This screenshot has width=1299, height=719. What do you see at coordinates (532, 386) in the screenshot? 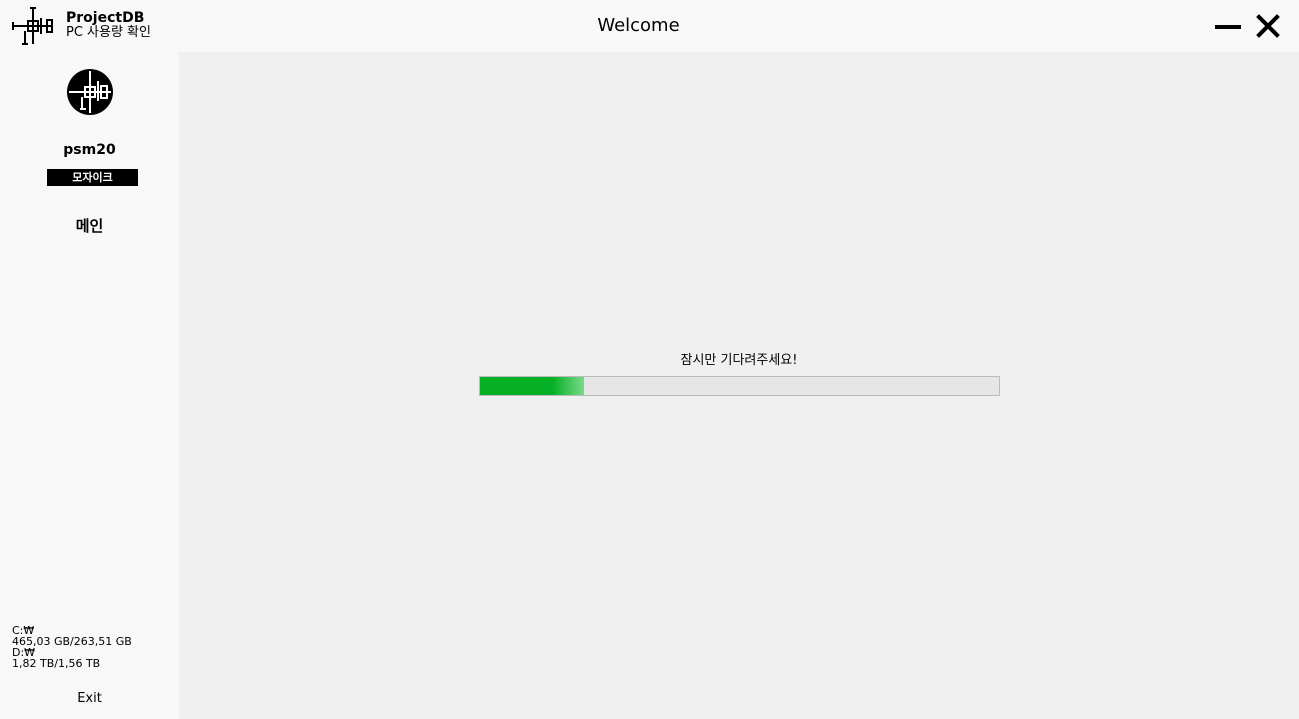
I see `progress-bar-fill` at bounding box center [532, 386].